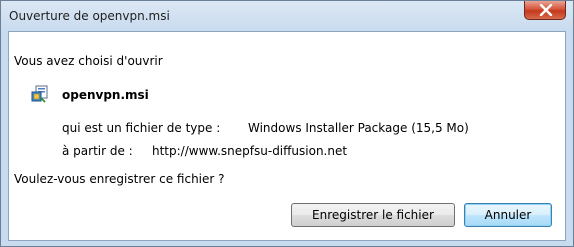  Describe the element at coordinates (40, 94) in the screenshot. I see `msi-installer-icon` at that location.